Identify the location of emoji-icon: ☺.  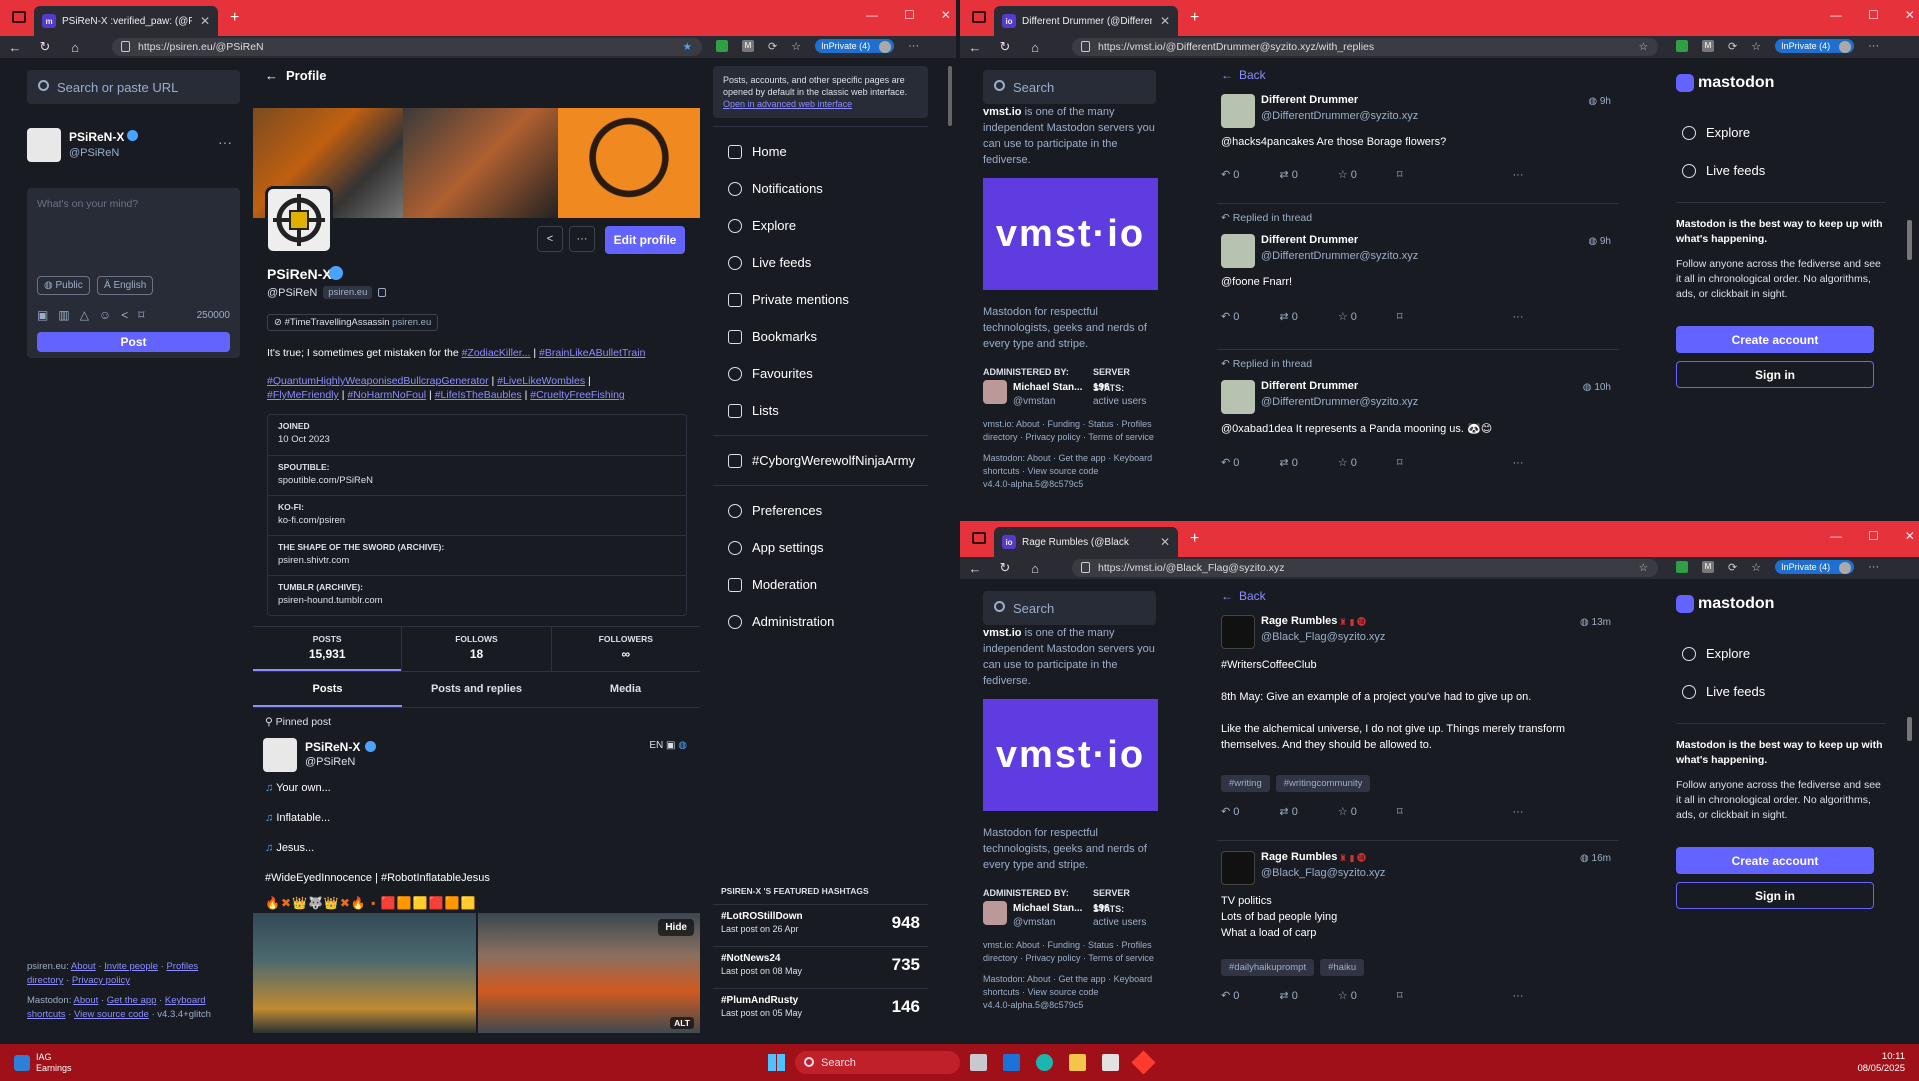
(105, 315).